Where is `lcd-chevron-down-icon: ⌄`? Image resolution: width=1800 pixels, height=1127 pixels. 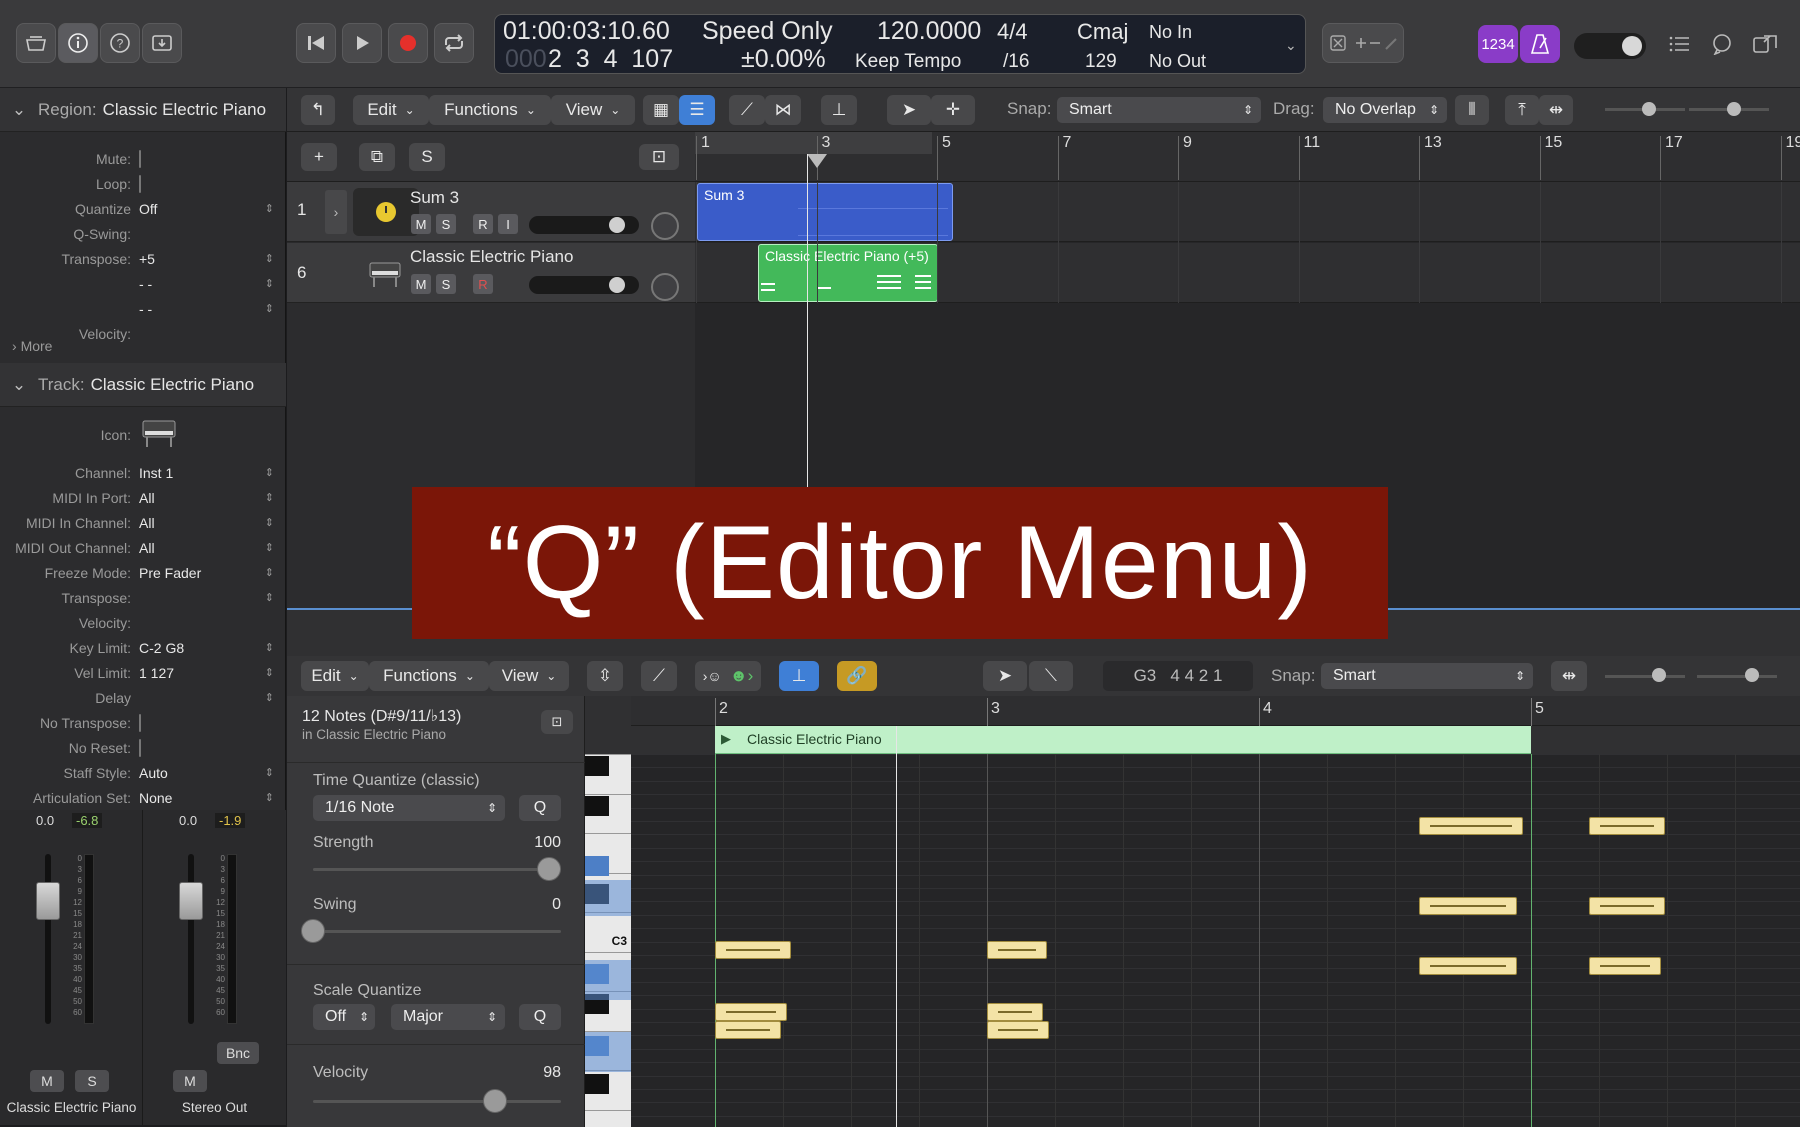 lcd-chevron-down-icon: ⌄ is located at coordinates (1291, 45).